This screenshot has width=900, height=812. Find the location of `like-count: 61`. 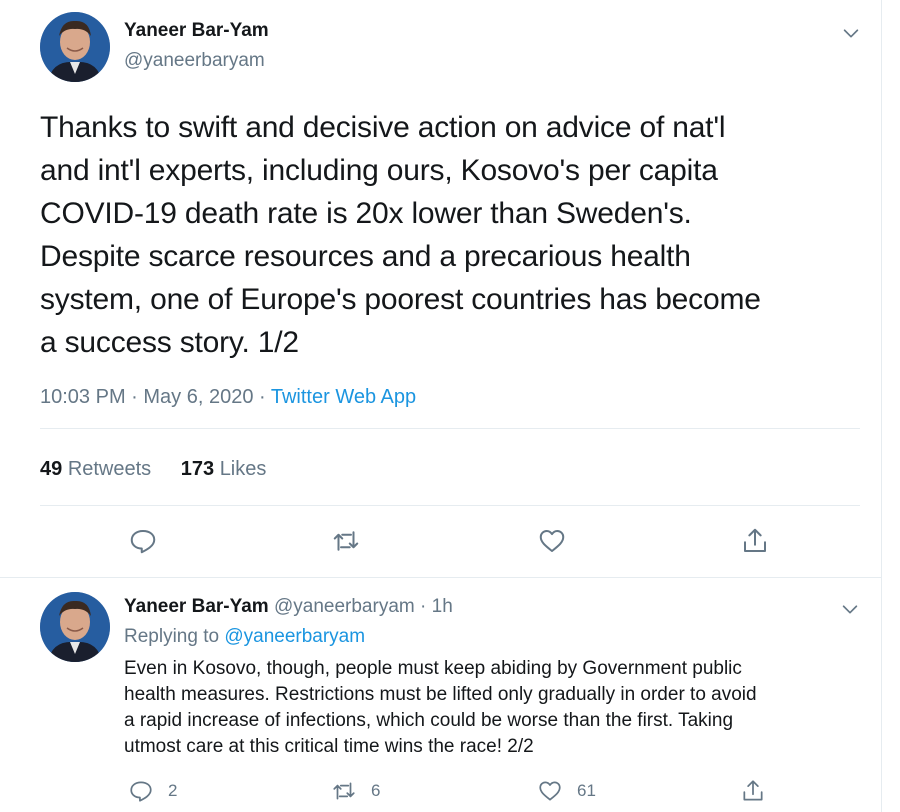

like-count: 61 is located at coordinates (586, 790).